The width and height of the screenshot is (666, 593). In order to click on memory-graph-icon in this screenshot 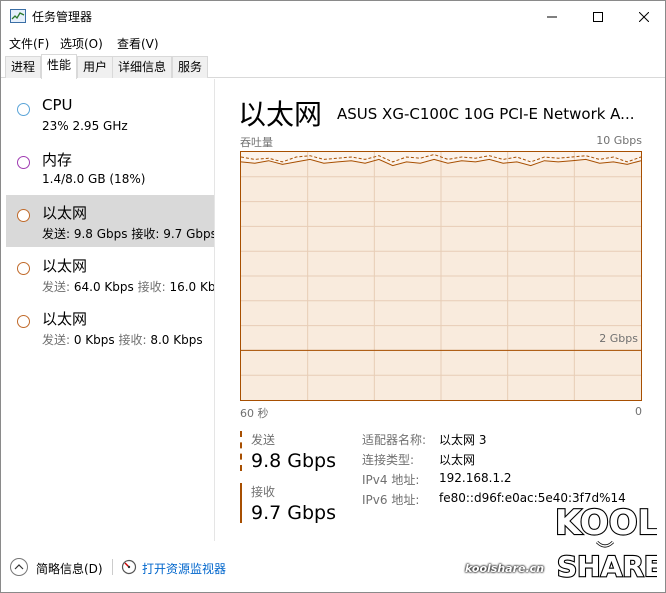, I will do `click(23, 162)`.